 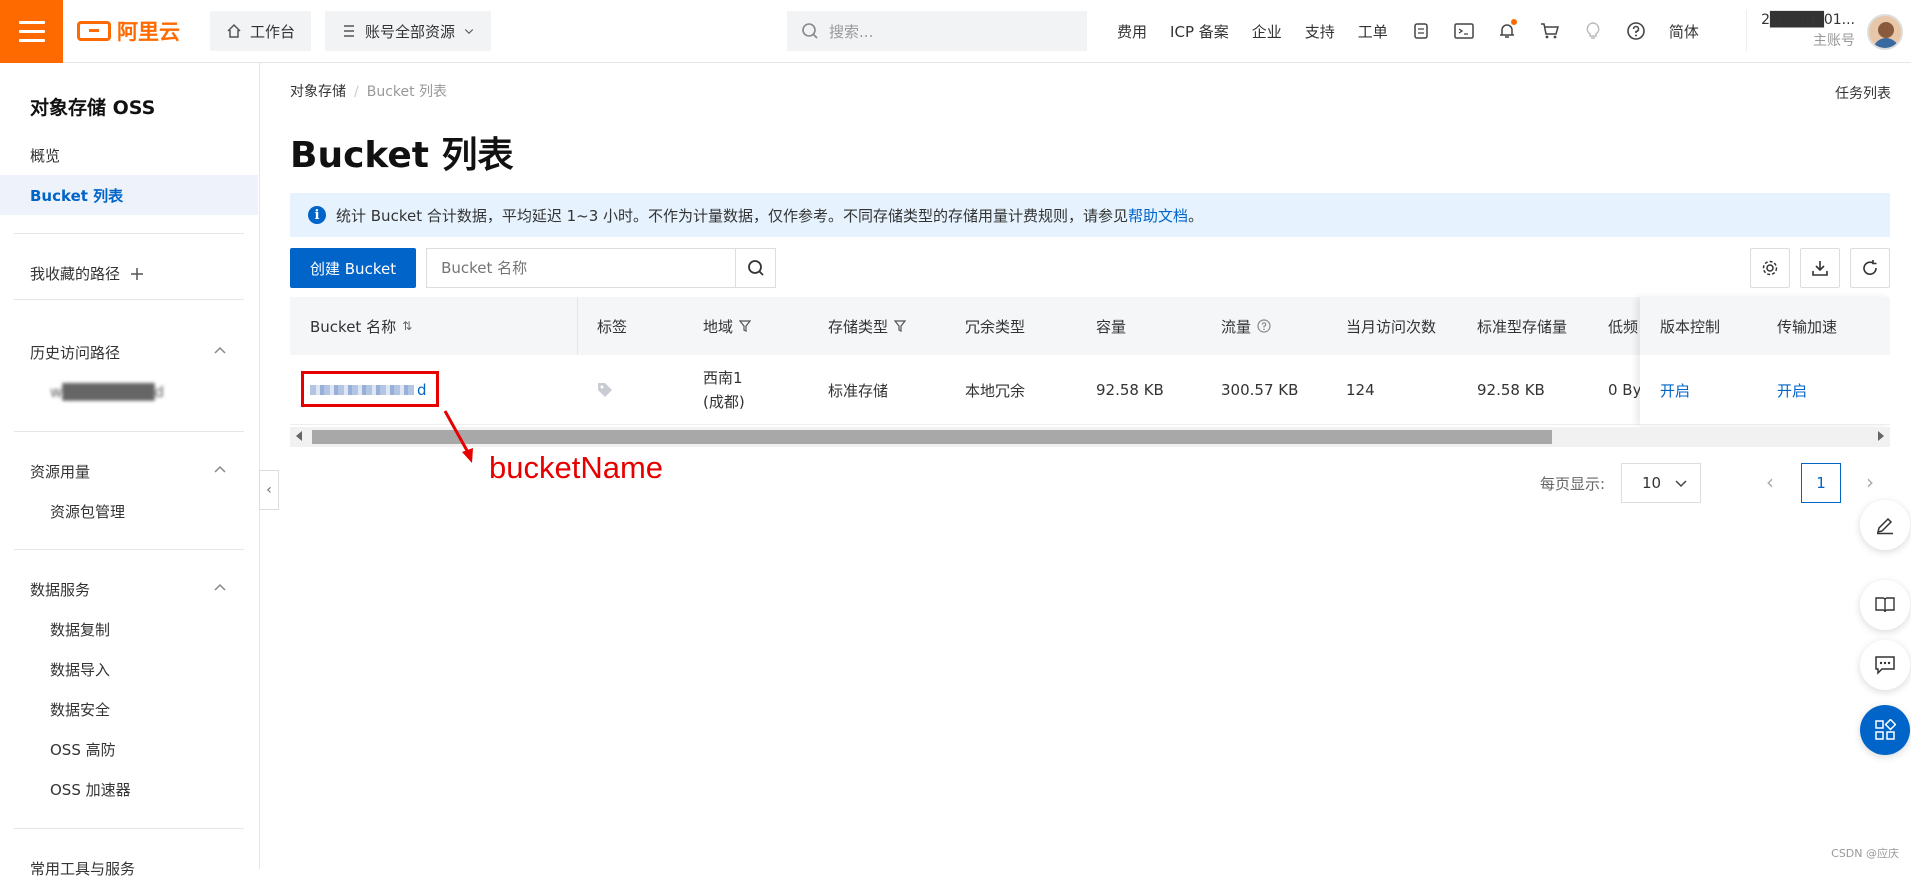 What do you see at coordinates (1421, 31) in the screenshot?
I see `app-icon` at bounding box center [1421, 31].